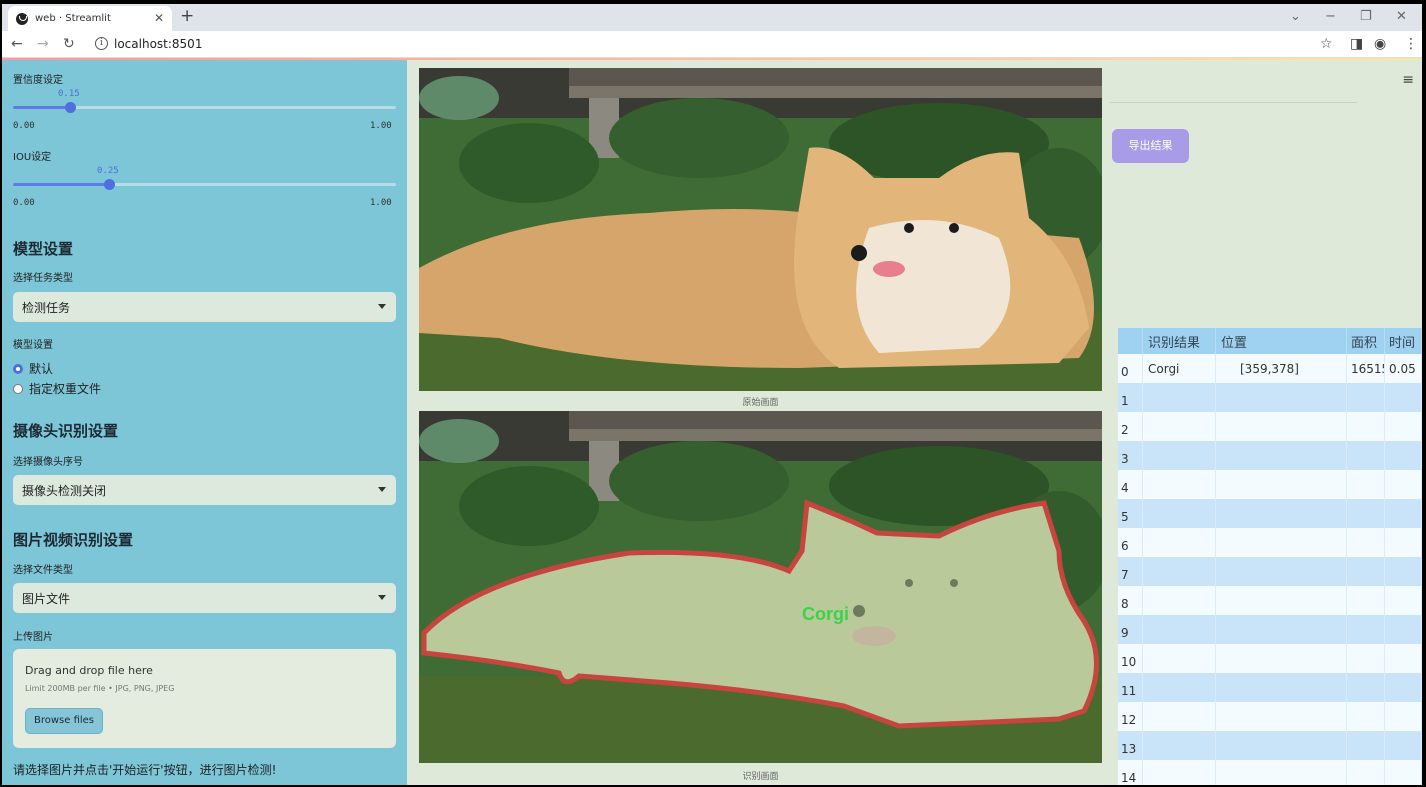 This screenshot has height=787, width=1426. Describe the element at coordinates (1130, 600) in the screenshot. I see `row-index: 8` at that location.